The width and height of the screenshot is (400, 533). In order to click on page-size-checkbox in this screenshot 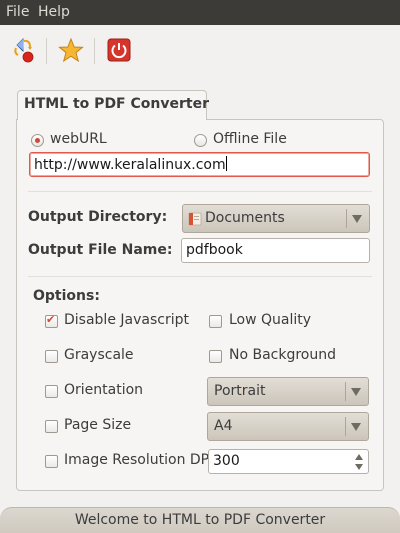, I will do `click(51, 426)`.